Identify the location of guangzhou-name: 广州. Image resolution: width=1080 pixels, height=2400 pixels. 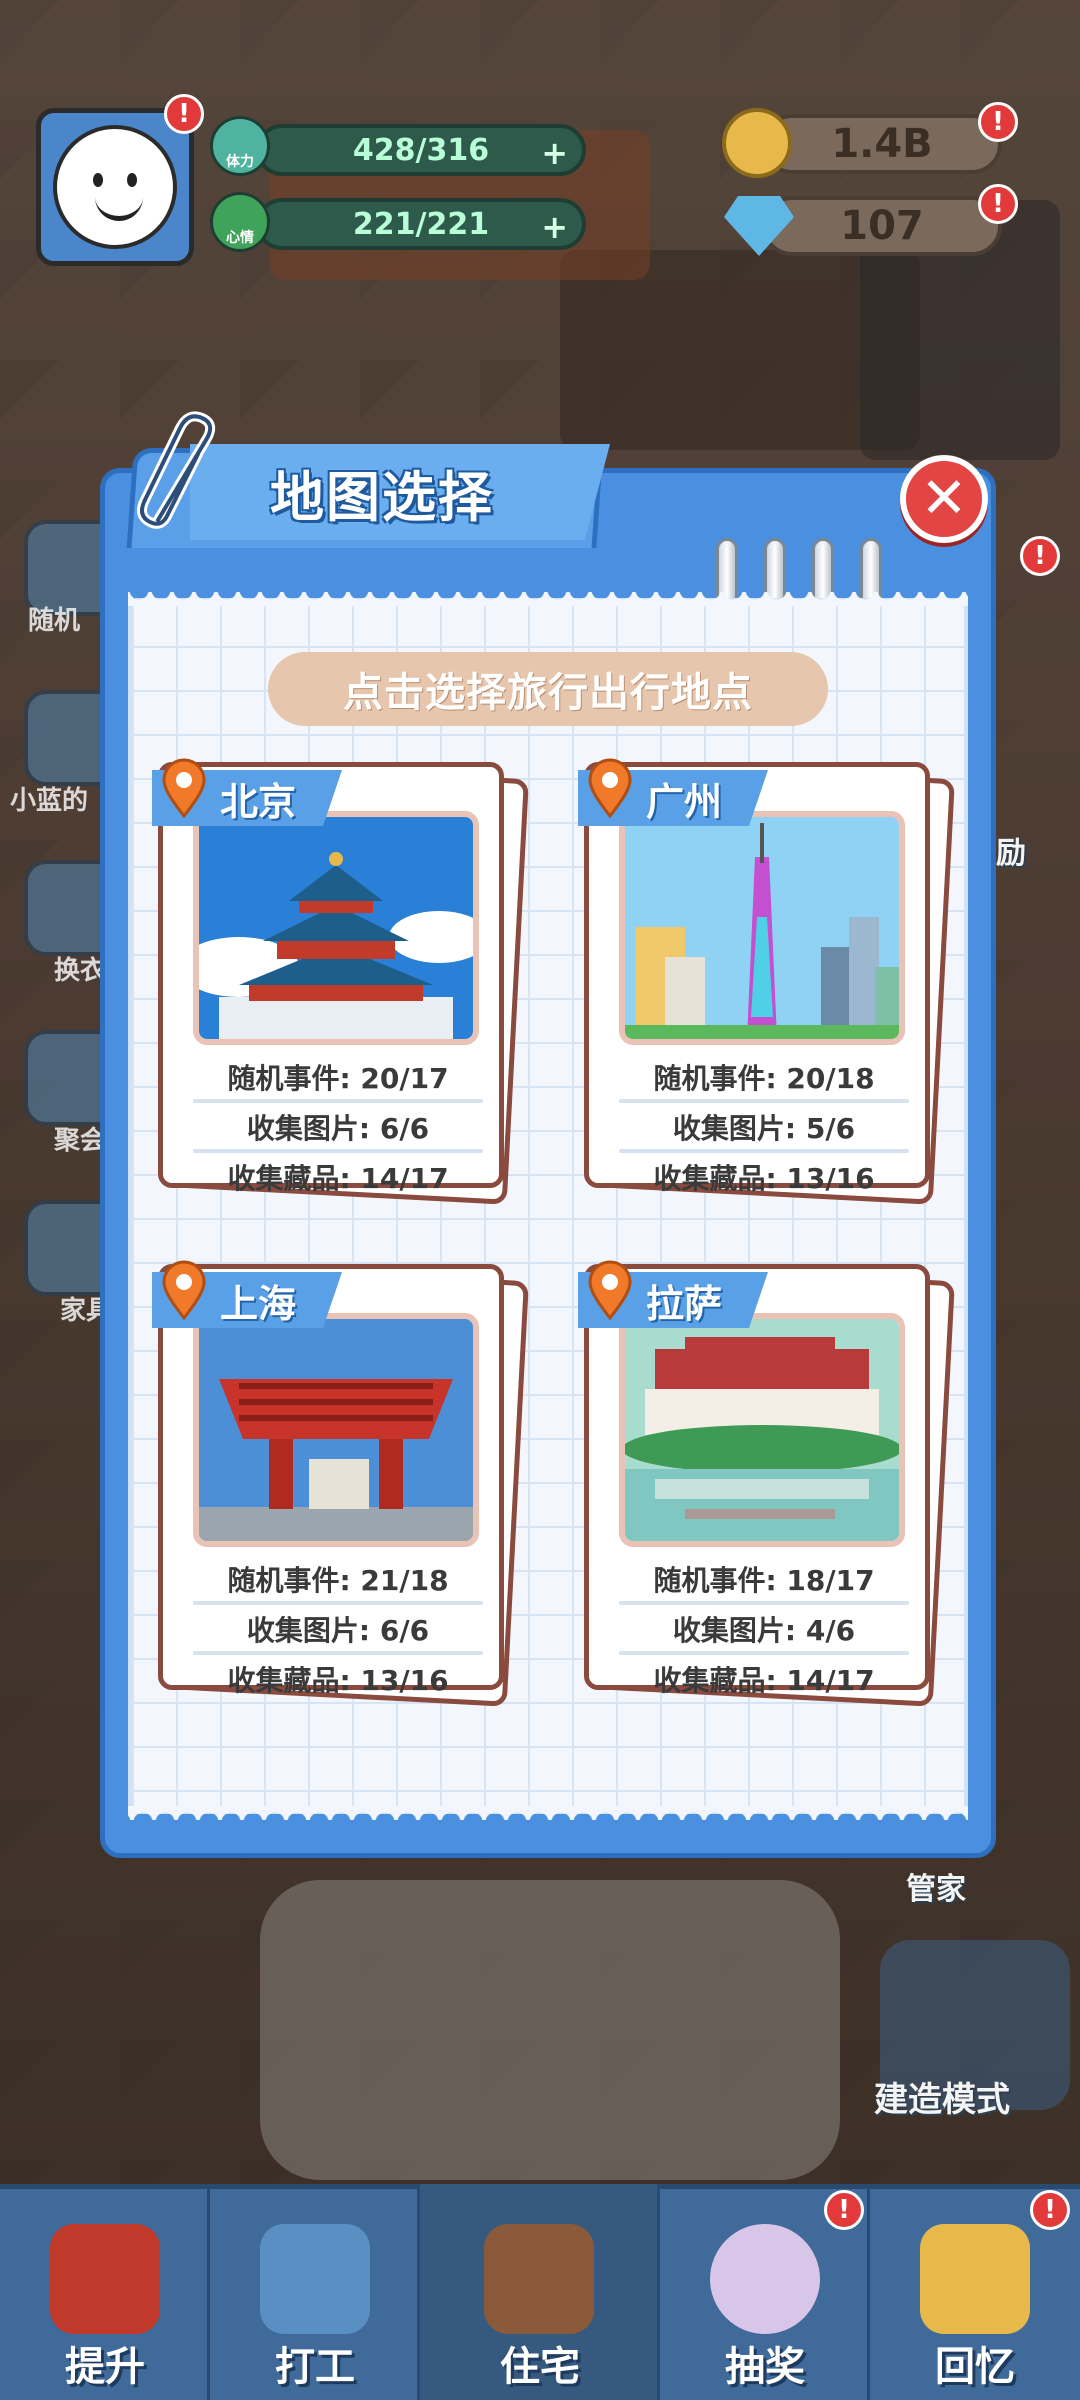
(684, 801).